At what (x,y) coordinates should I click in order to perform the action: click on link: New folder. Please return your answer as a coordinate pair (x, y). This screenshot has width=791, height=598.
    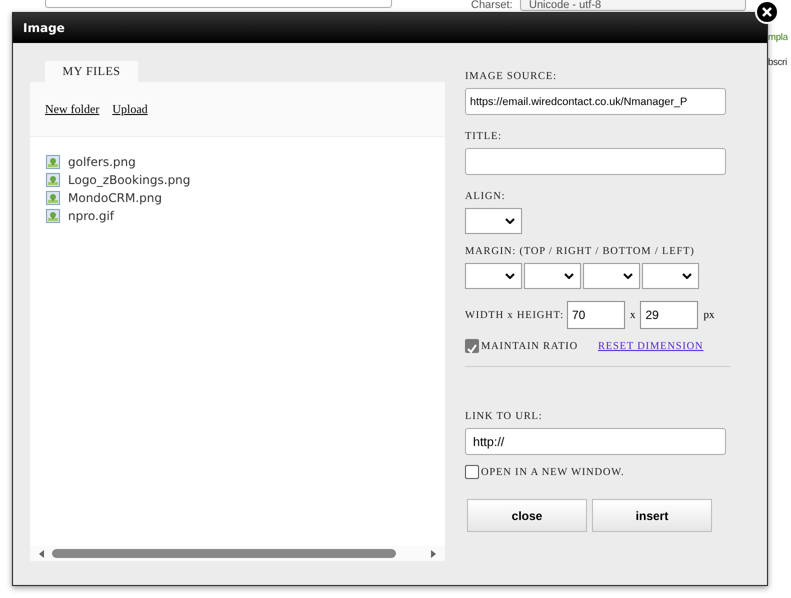
    Looking at the image, I should click on (72, 109).